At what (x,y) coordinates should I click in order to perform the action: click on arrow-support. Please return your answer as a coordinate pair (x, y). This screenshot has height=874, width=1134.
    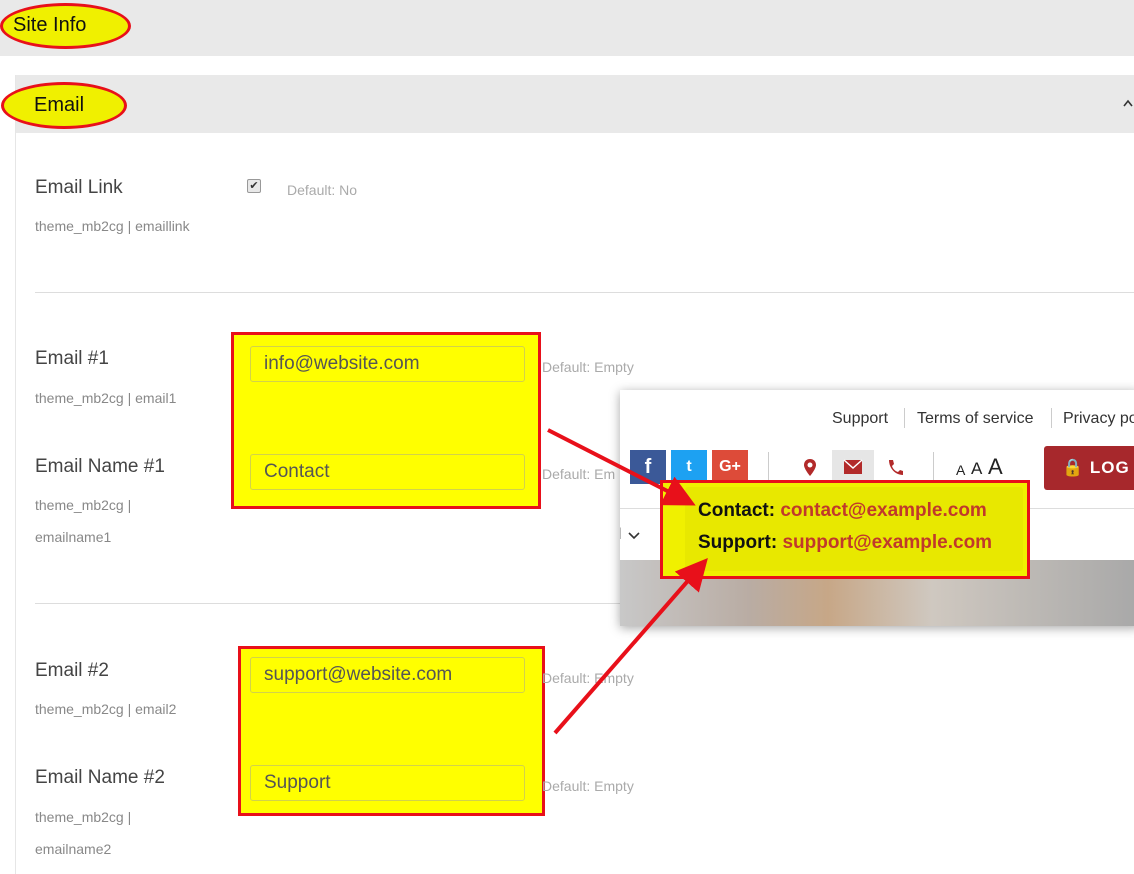
    Looking at the image, I should click on (630, 646).